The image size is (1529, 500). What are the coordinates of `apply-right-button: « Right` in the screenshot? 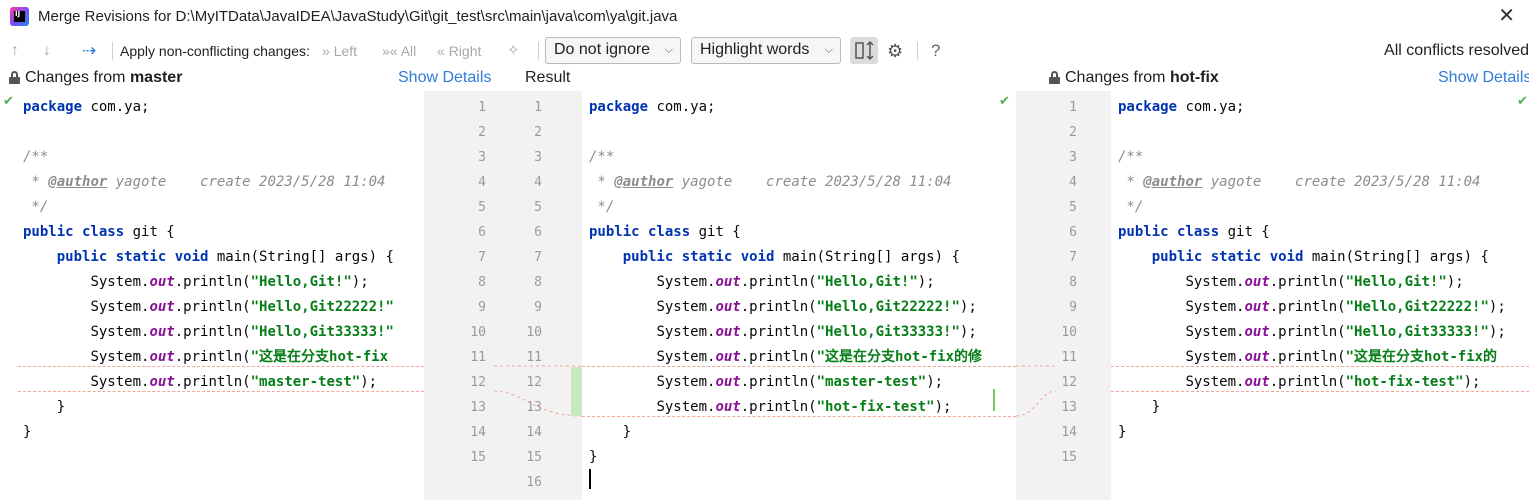 It's located at (459, 51).